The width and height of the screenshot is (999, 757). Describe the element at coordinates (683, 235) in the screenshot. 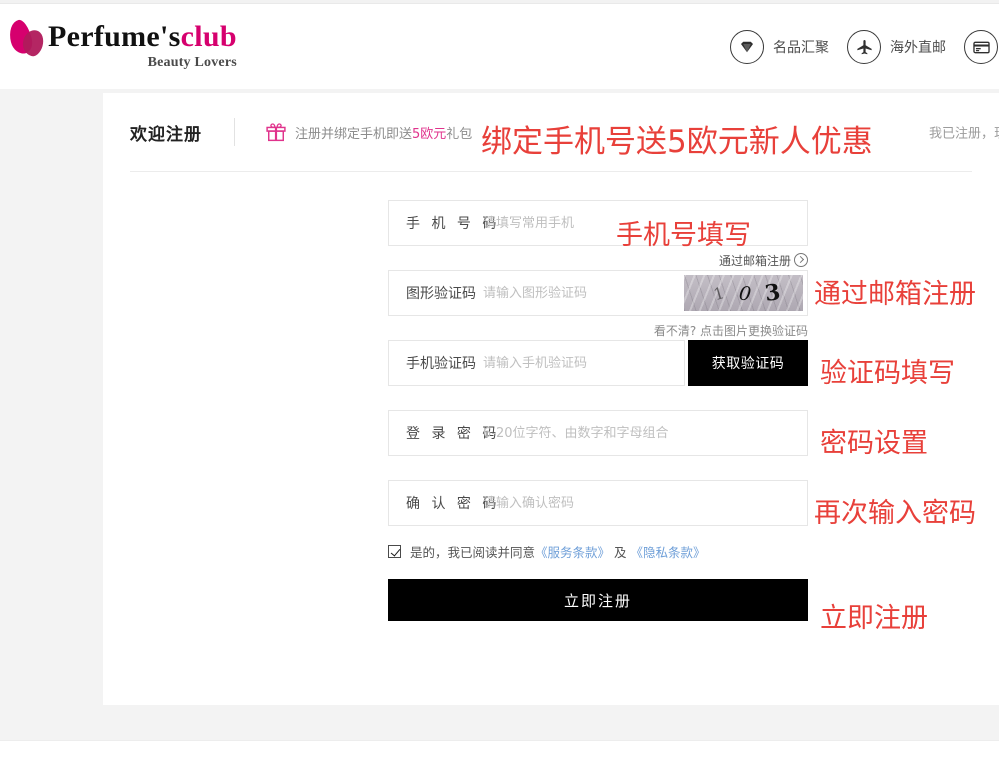

I see `annotation-phone: 手机号填写` at that location.